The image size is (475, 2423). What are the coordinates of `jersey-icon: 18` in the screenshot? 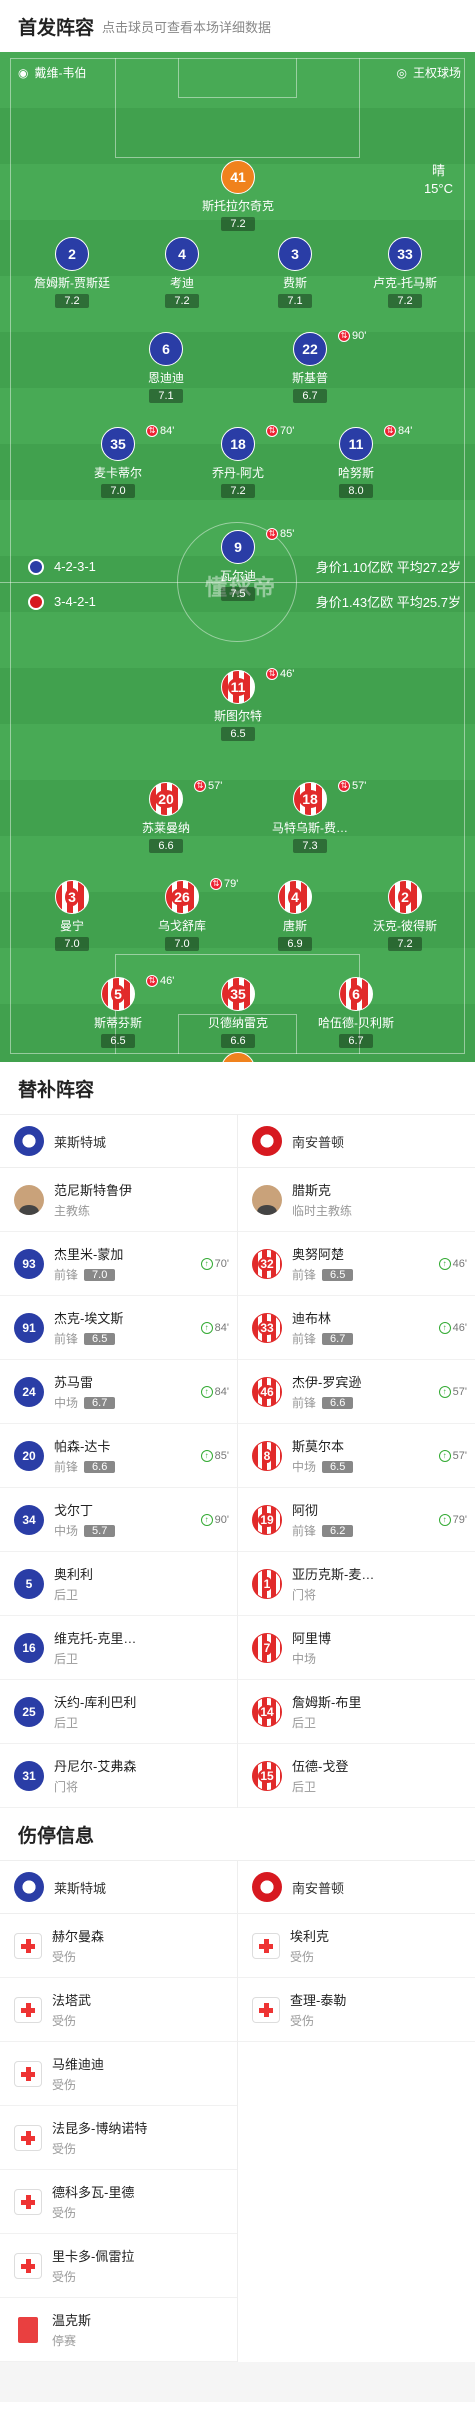 It's located at (238, 444).